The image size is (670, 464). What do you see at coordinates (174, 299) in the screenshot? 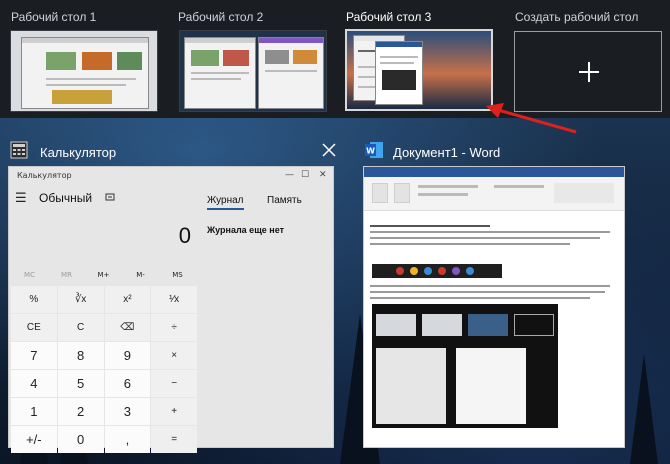
I see `reciprocal-button: ¹⁄x` at bounding box center [174, 299].